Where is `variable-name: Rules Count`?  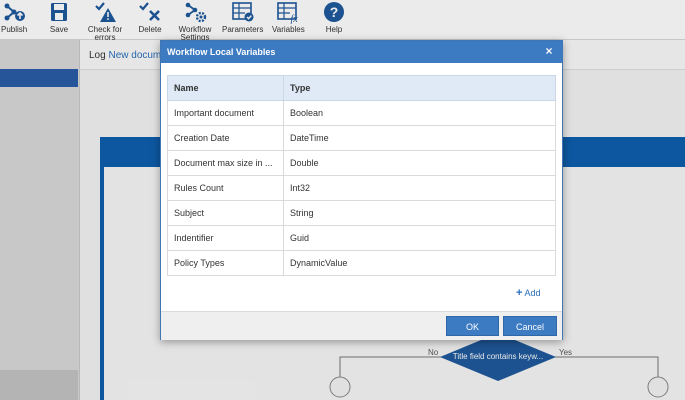
variable-name: Rules Count is located at coordinates (225, 188).